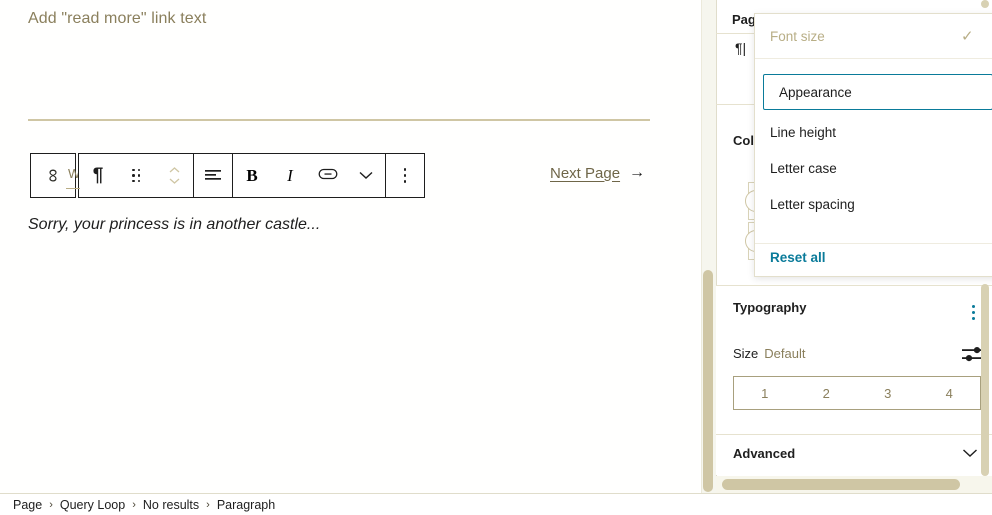 The height and width of the screenshot is (515, 992). Describe the element at coordinates (967, 36) in the screenshot. I see `check-icon: ✓` at that location.